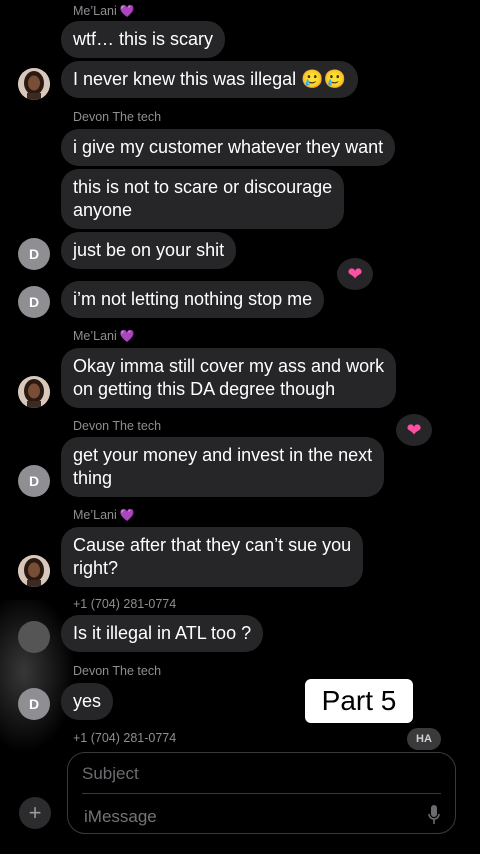 This screenshot has height=854, width=480. What do you see at coordinates (203, 187) in the screenshot?
I see `message-line: this is not to scare or discourage` at bounding box center [203, 187].